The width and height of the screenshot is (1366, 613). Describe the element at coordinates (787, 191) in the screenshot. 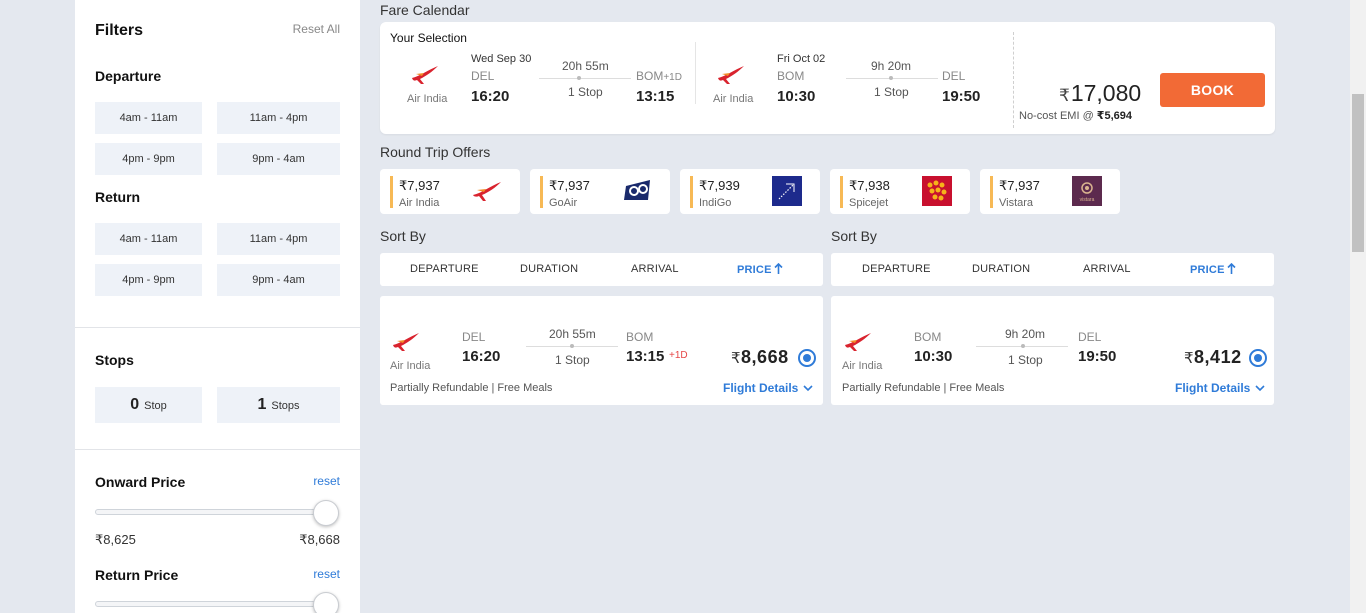

I see `indigo-logo-icon` at that location.